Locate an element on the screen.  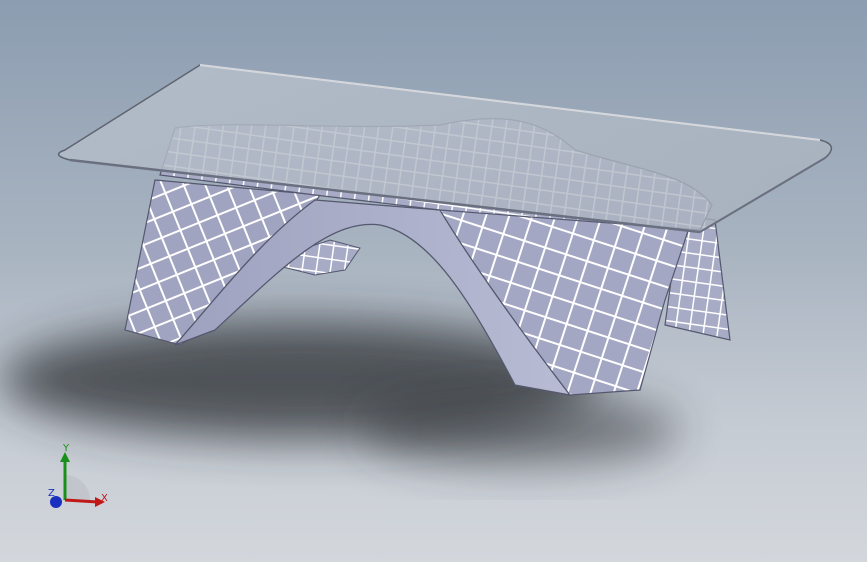
z-axis-label: Z is located at coordinates (51, 493).